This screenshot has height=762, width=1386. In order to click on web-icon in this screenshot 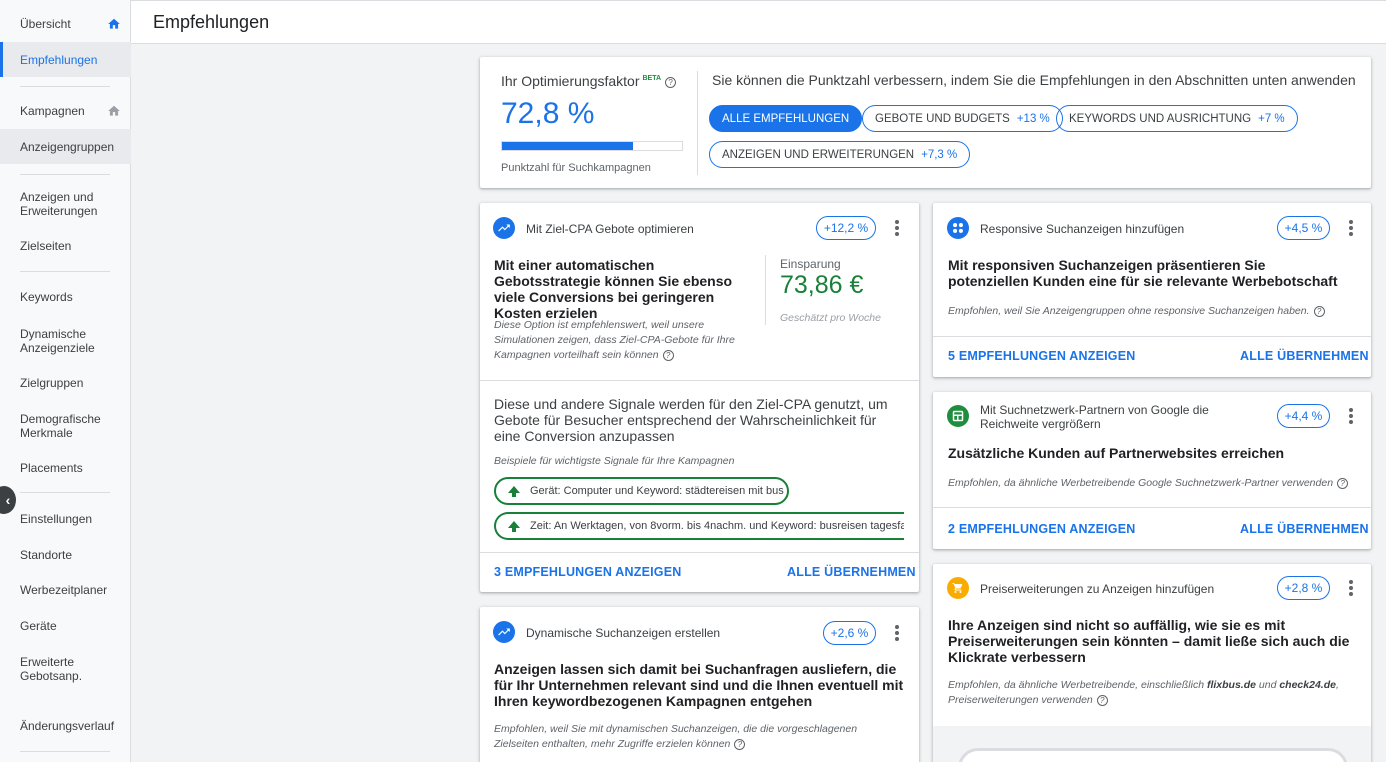, I will do `click(958, 416)`.